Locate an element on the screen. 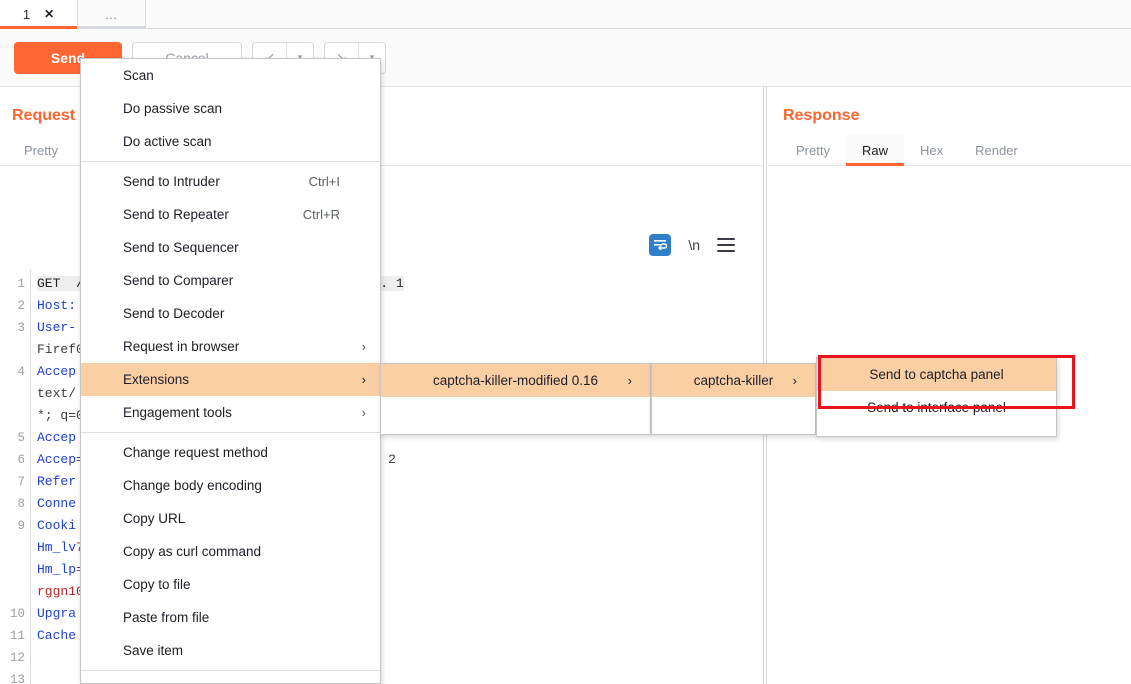  tab-response-pretty: Pretty is located at coordinates (813, 150).